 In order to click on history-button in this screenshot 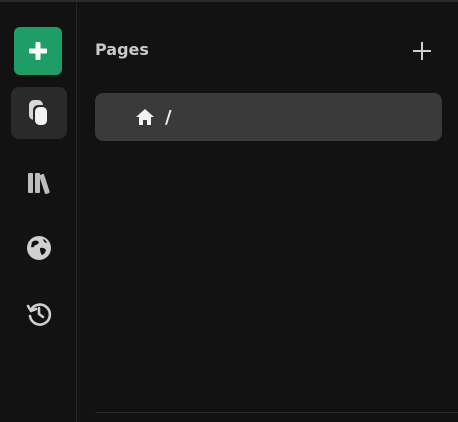, I will do `click(39, 314)`.